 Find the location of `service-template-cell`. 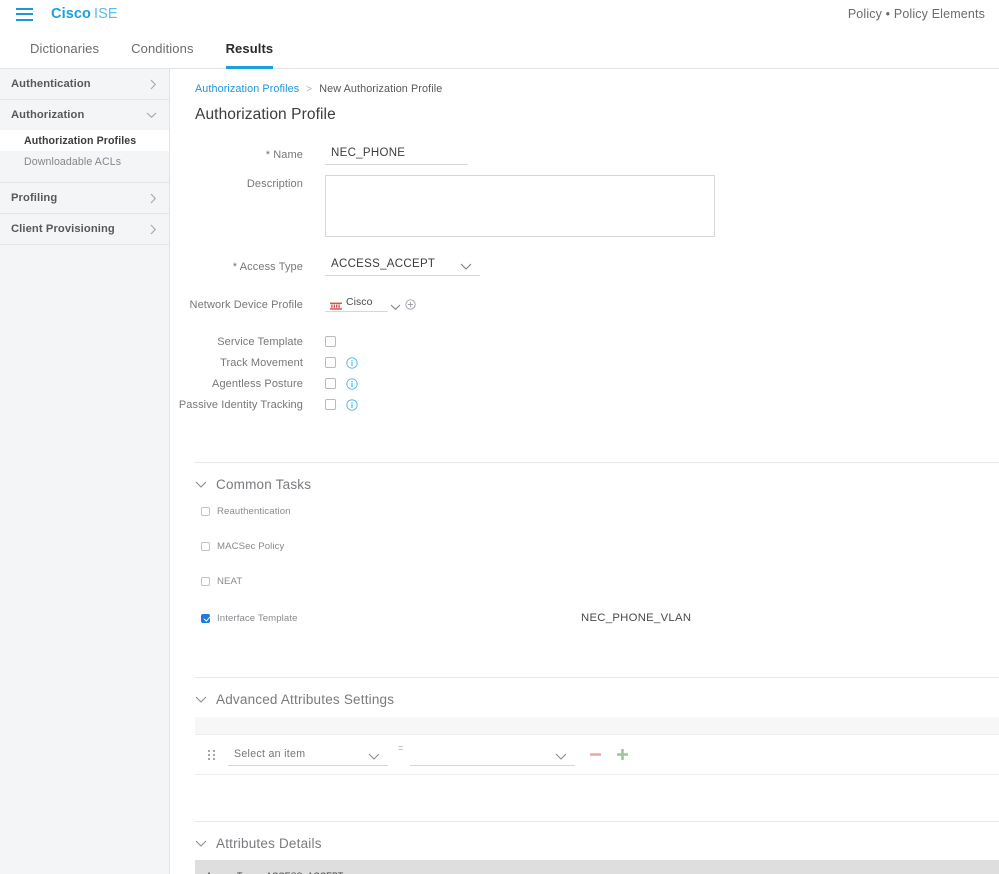

service-template-cell is located at coordinates (330, 341).